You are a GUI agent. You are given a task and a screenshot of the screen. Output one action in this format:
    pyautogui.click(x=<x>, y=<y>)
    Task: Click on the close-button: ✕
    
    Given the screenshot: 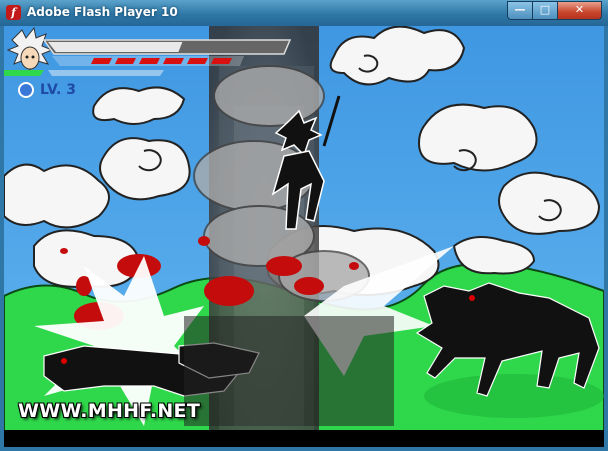 What is the action you would take?
    pyautogui.click(x=579, y=10)
    